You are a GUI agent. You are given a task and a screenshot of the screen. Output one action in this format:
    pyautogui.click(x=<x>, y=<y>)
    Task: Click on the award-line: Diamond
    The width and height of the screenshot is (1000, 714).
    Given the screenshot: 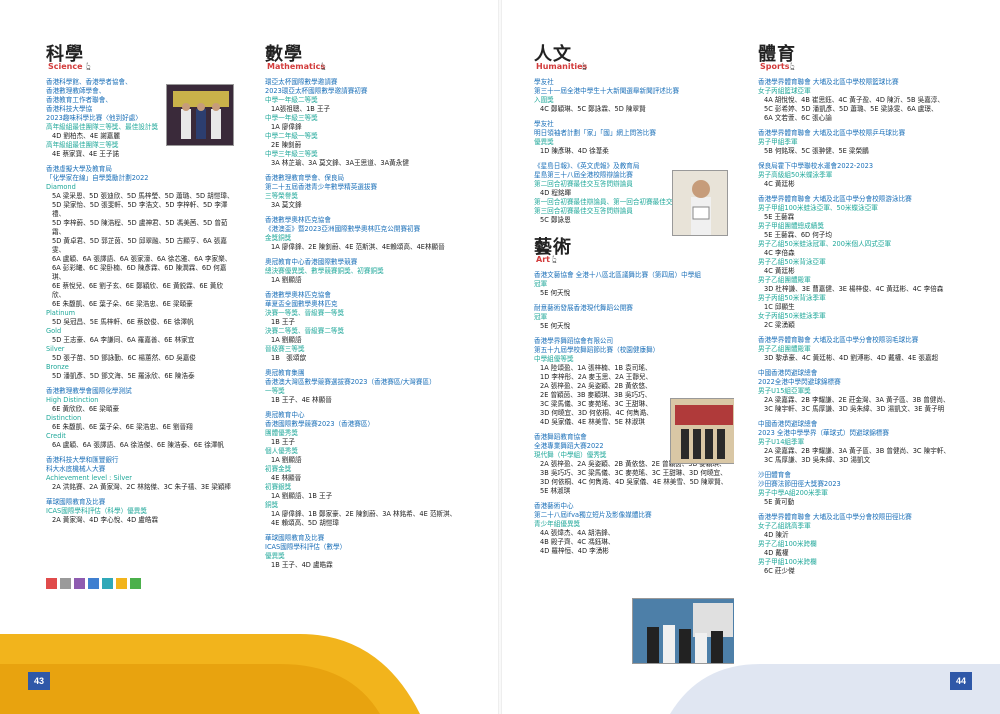 What is the action you would take?
    pyautogui.click(x=61, y=187)
    